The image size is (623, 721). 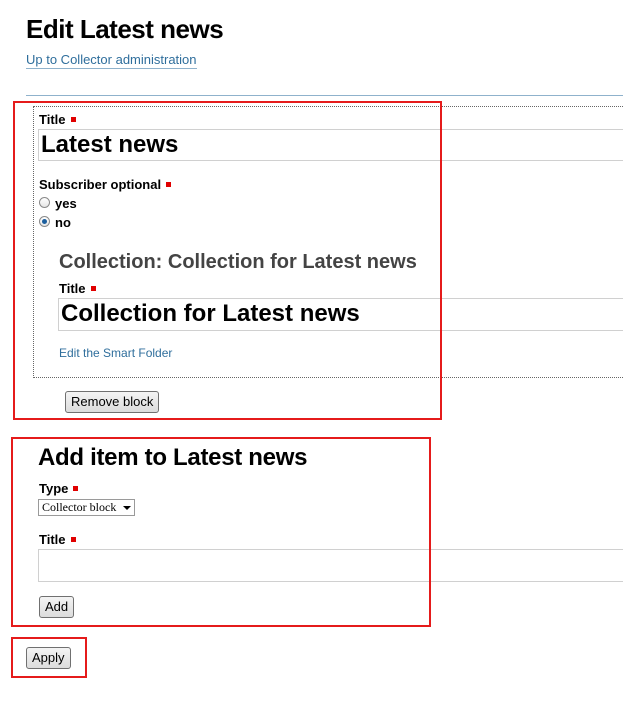 I want to click on up-to-collector-admin-link: Up to Collector administration, so click(x=111, y=60).